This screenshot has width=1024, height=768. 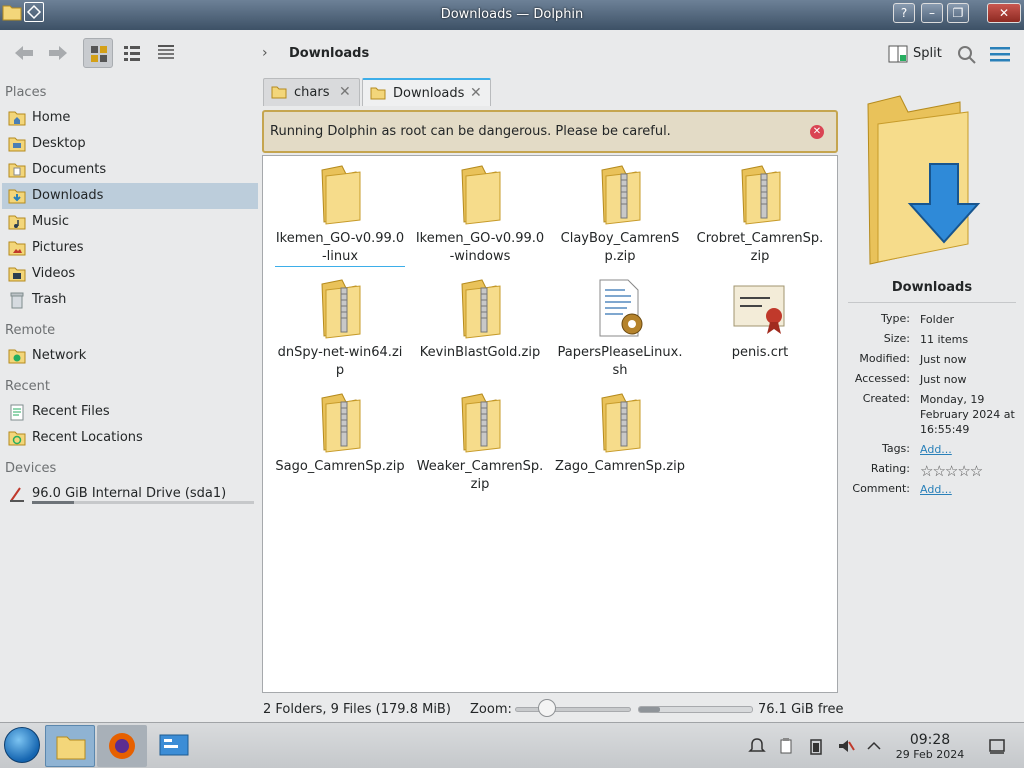 I want to click on file-item: Crobret_CamrenSp.zip, so click(x=760, y=214).